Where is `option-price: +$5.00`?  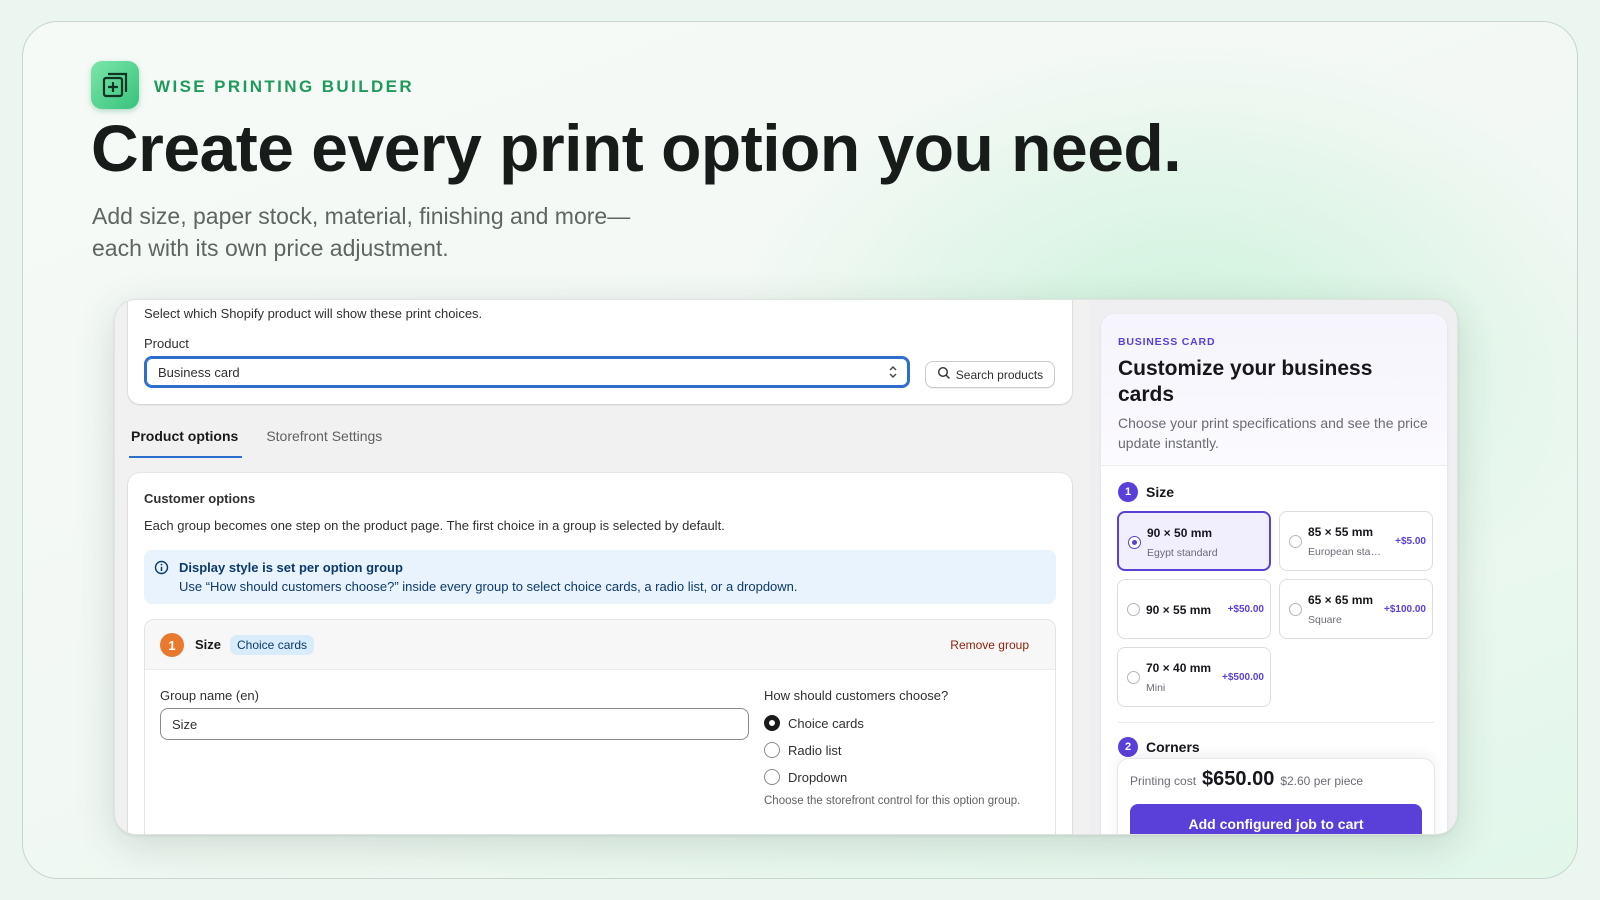
option-price: +$5.00 is located at coordinates (1410, 541).